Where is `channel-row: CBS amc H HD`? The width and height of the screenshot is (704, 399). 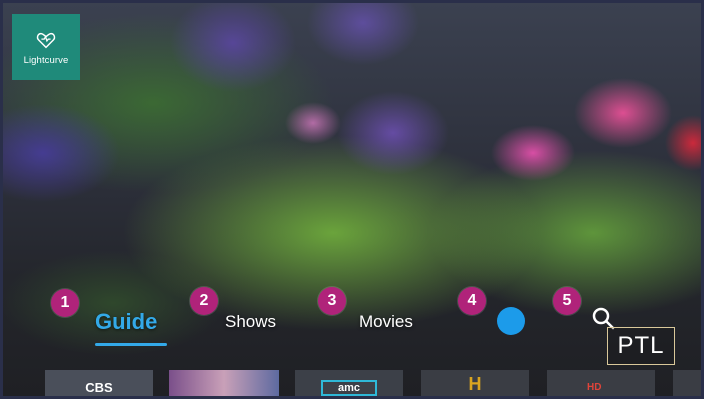
channel-row: CBS amc H HD is located at coordinates (352, 383).